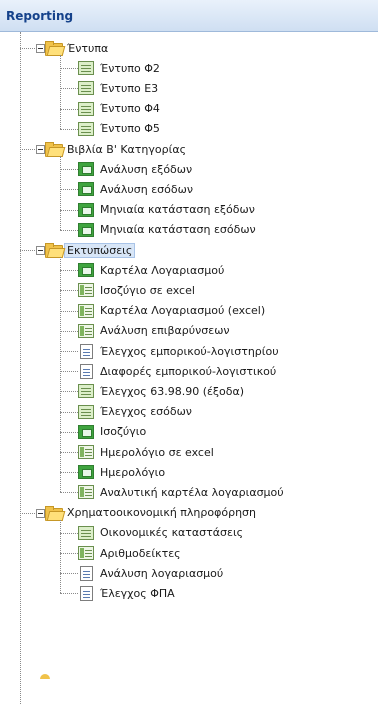 The image size is (378, 711). What do you see at coordinates (160, 533) in the screenshot?
I see `tree-item: Οικονομικές καταστάσεις` at bounding box center [160, 533].